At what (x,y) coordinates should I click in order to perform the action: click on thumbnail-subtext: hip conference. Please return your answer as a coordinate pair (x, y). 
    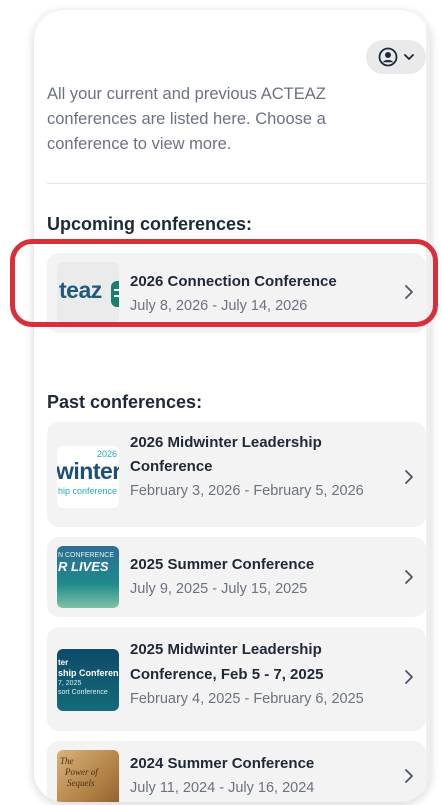
    Looking at the image, I should click on (88, 491).